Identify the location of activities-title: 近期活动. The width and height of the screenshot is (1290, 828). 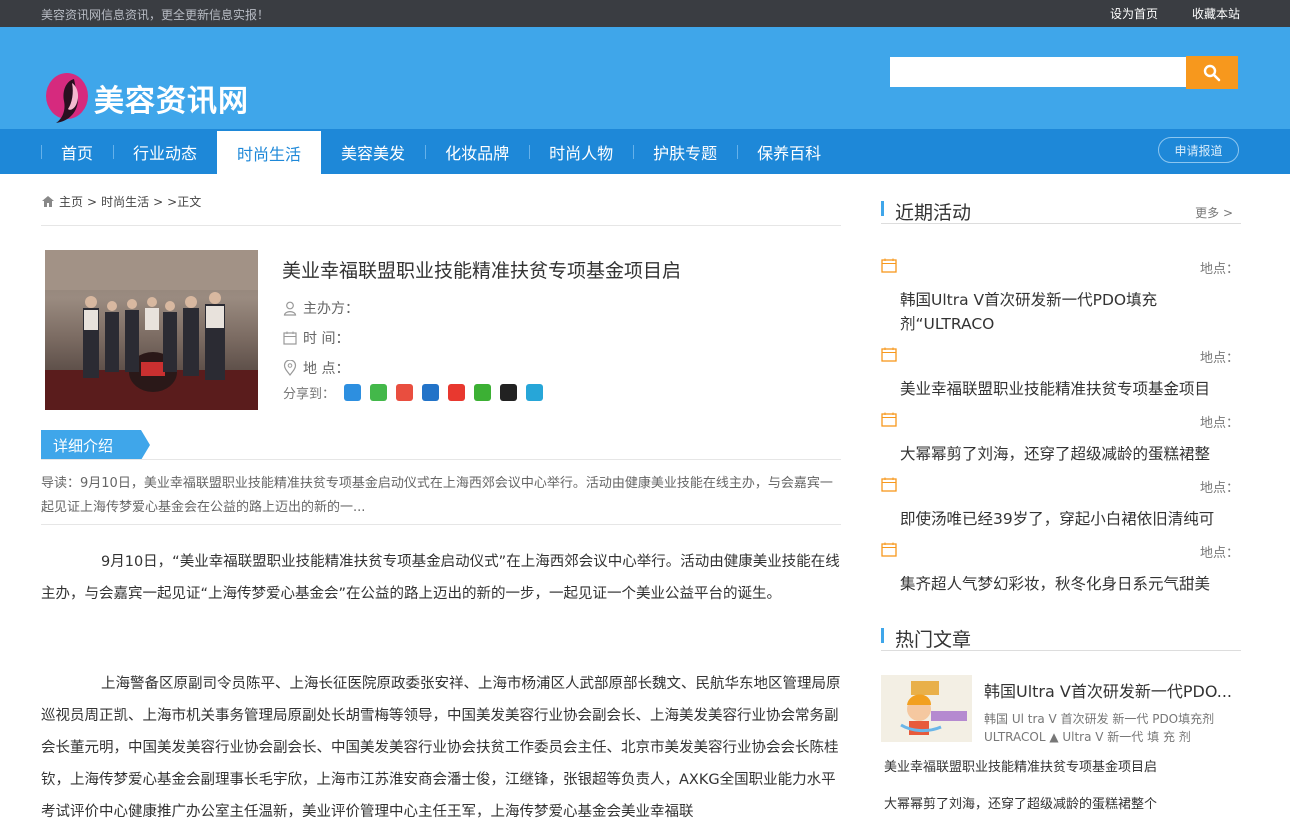
(933, 213).